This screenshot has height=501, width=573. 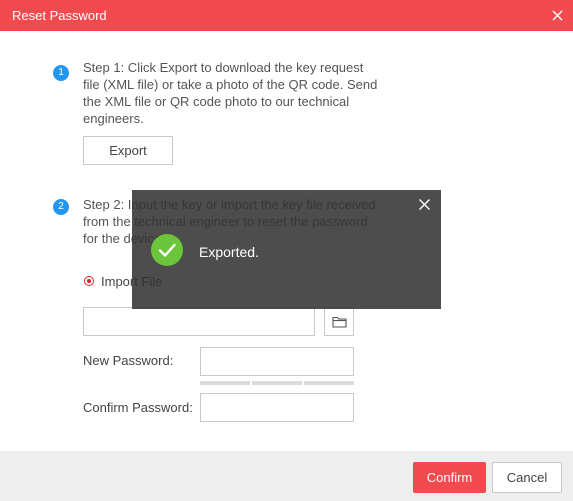 I want to click on folder-icon, so click(x=339, y=323).